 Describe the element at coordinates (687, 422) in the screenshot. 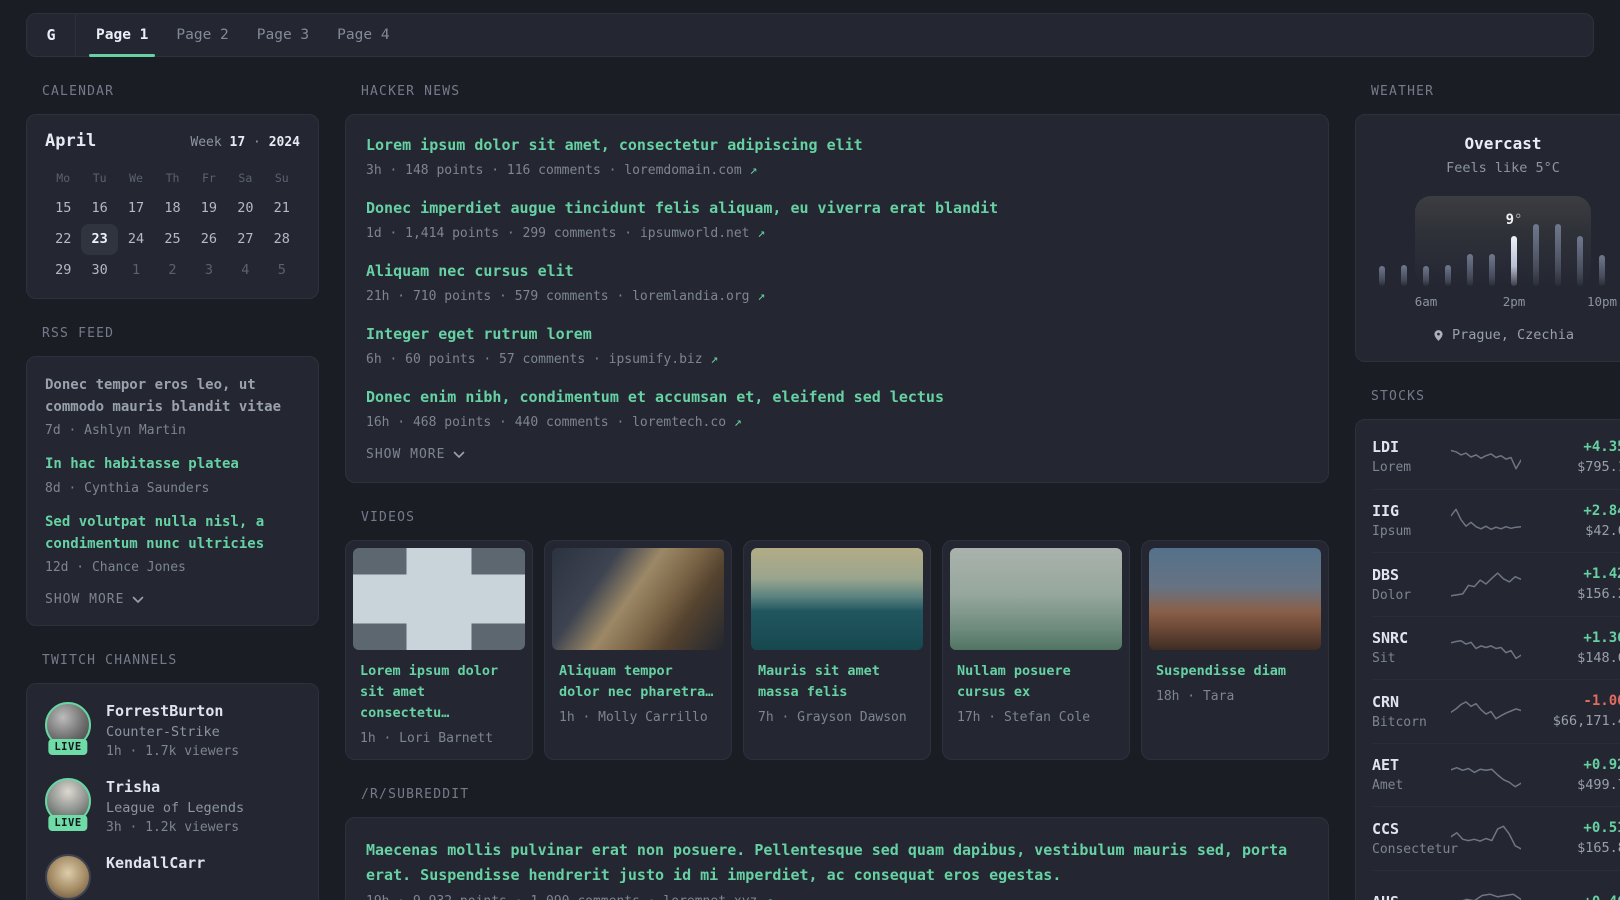

I see `item-domain-link: loremtech.co ↗` at that location.